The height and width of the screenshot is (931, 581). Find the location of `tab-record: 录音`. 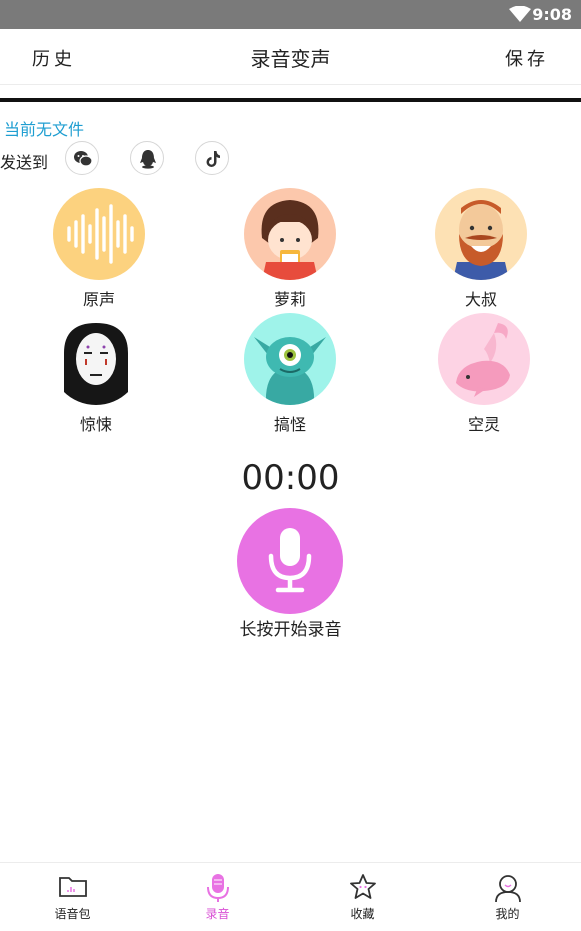

tab-record: 录音 is located at coordinates (217, 897).